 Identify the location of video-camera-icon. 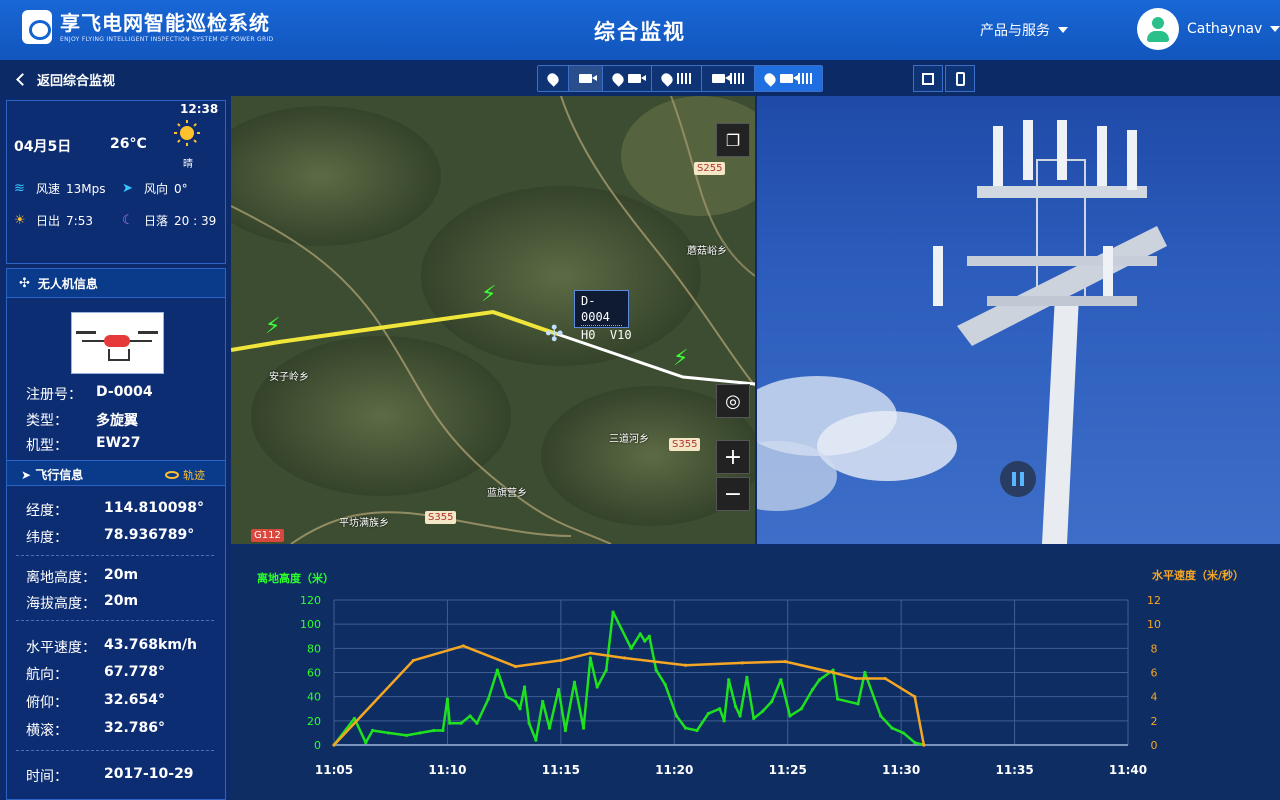
(637, 78).